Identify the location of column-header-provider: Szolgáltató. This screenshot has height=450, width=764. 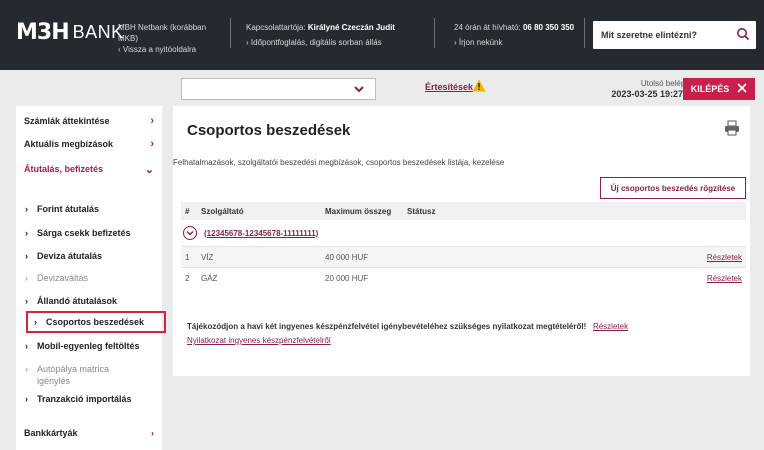
(222, 211).